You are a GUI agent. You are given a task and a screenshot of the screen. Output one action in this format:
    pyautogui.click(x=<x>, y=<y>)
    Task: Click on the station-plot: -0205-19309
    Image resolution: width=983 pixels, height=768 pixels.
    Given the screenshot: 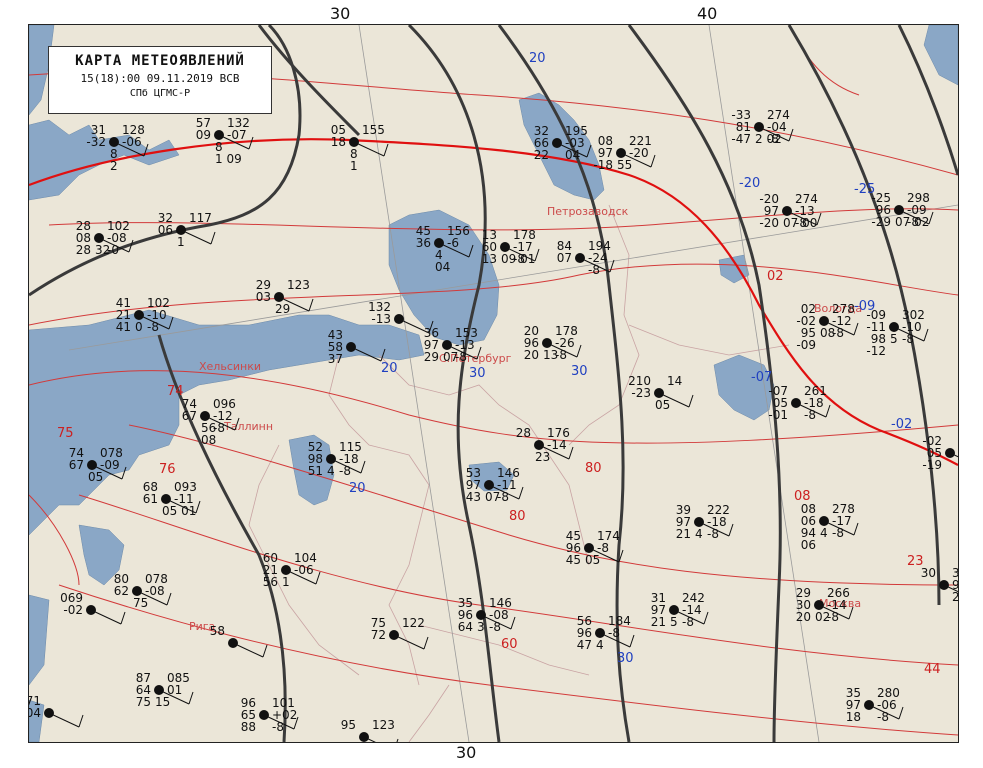 What is the action you would take?
    pyautogui.click(x=940, y=453)
    